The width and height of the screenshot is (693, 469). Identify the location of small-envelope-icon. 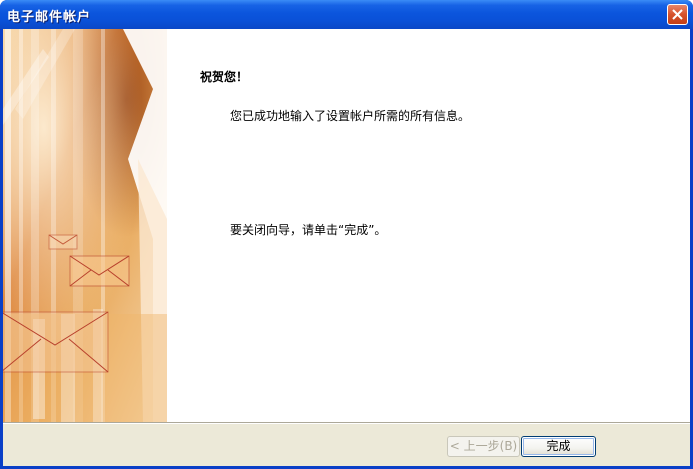
(63, 242).